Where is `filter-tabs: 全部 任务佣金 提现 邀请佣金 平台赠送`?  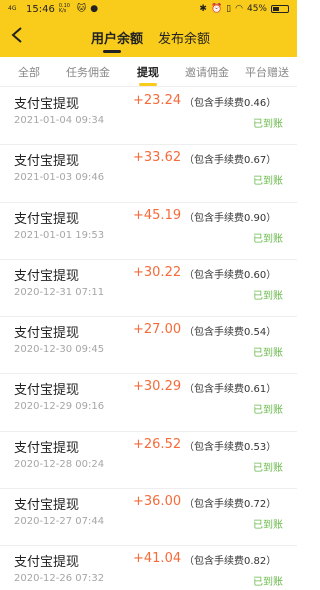 filter-tabs: 全部 任务佣金 提现 邀请佣金 平台赠送 is located at coordinates (148, 72).